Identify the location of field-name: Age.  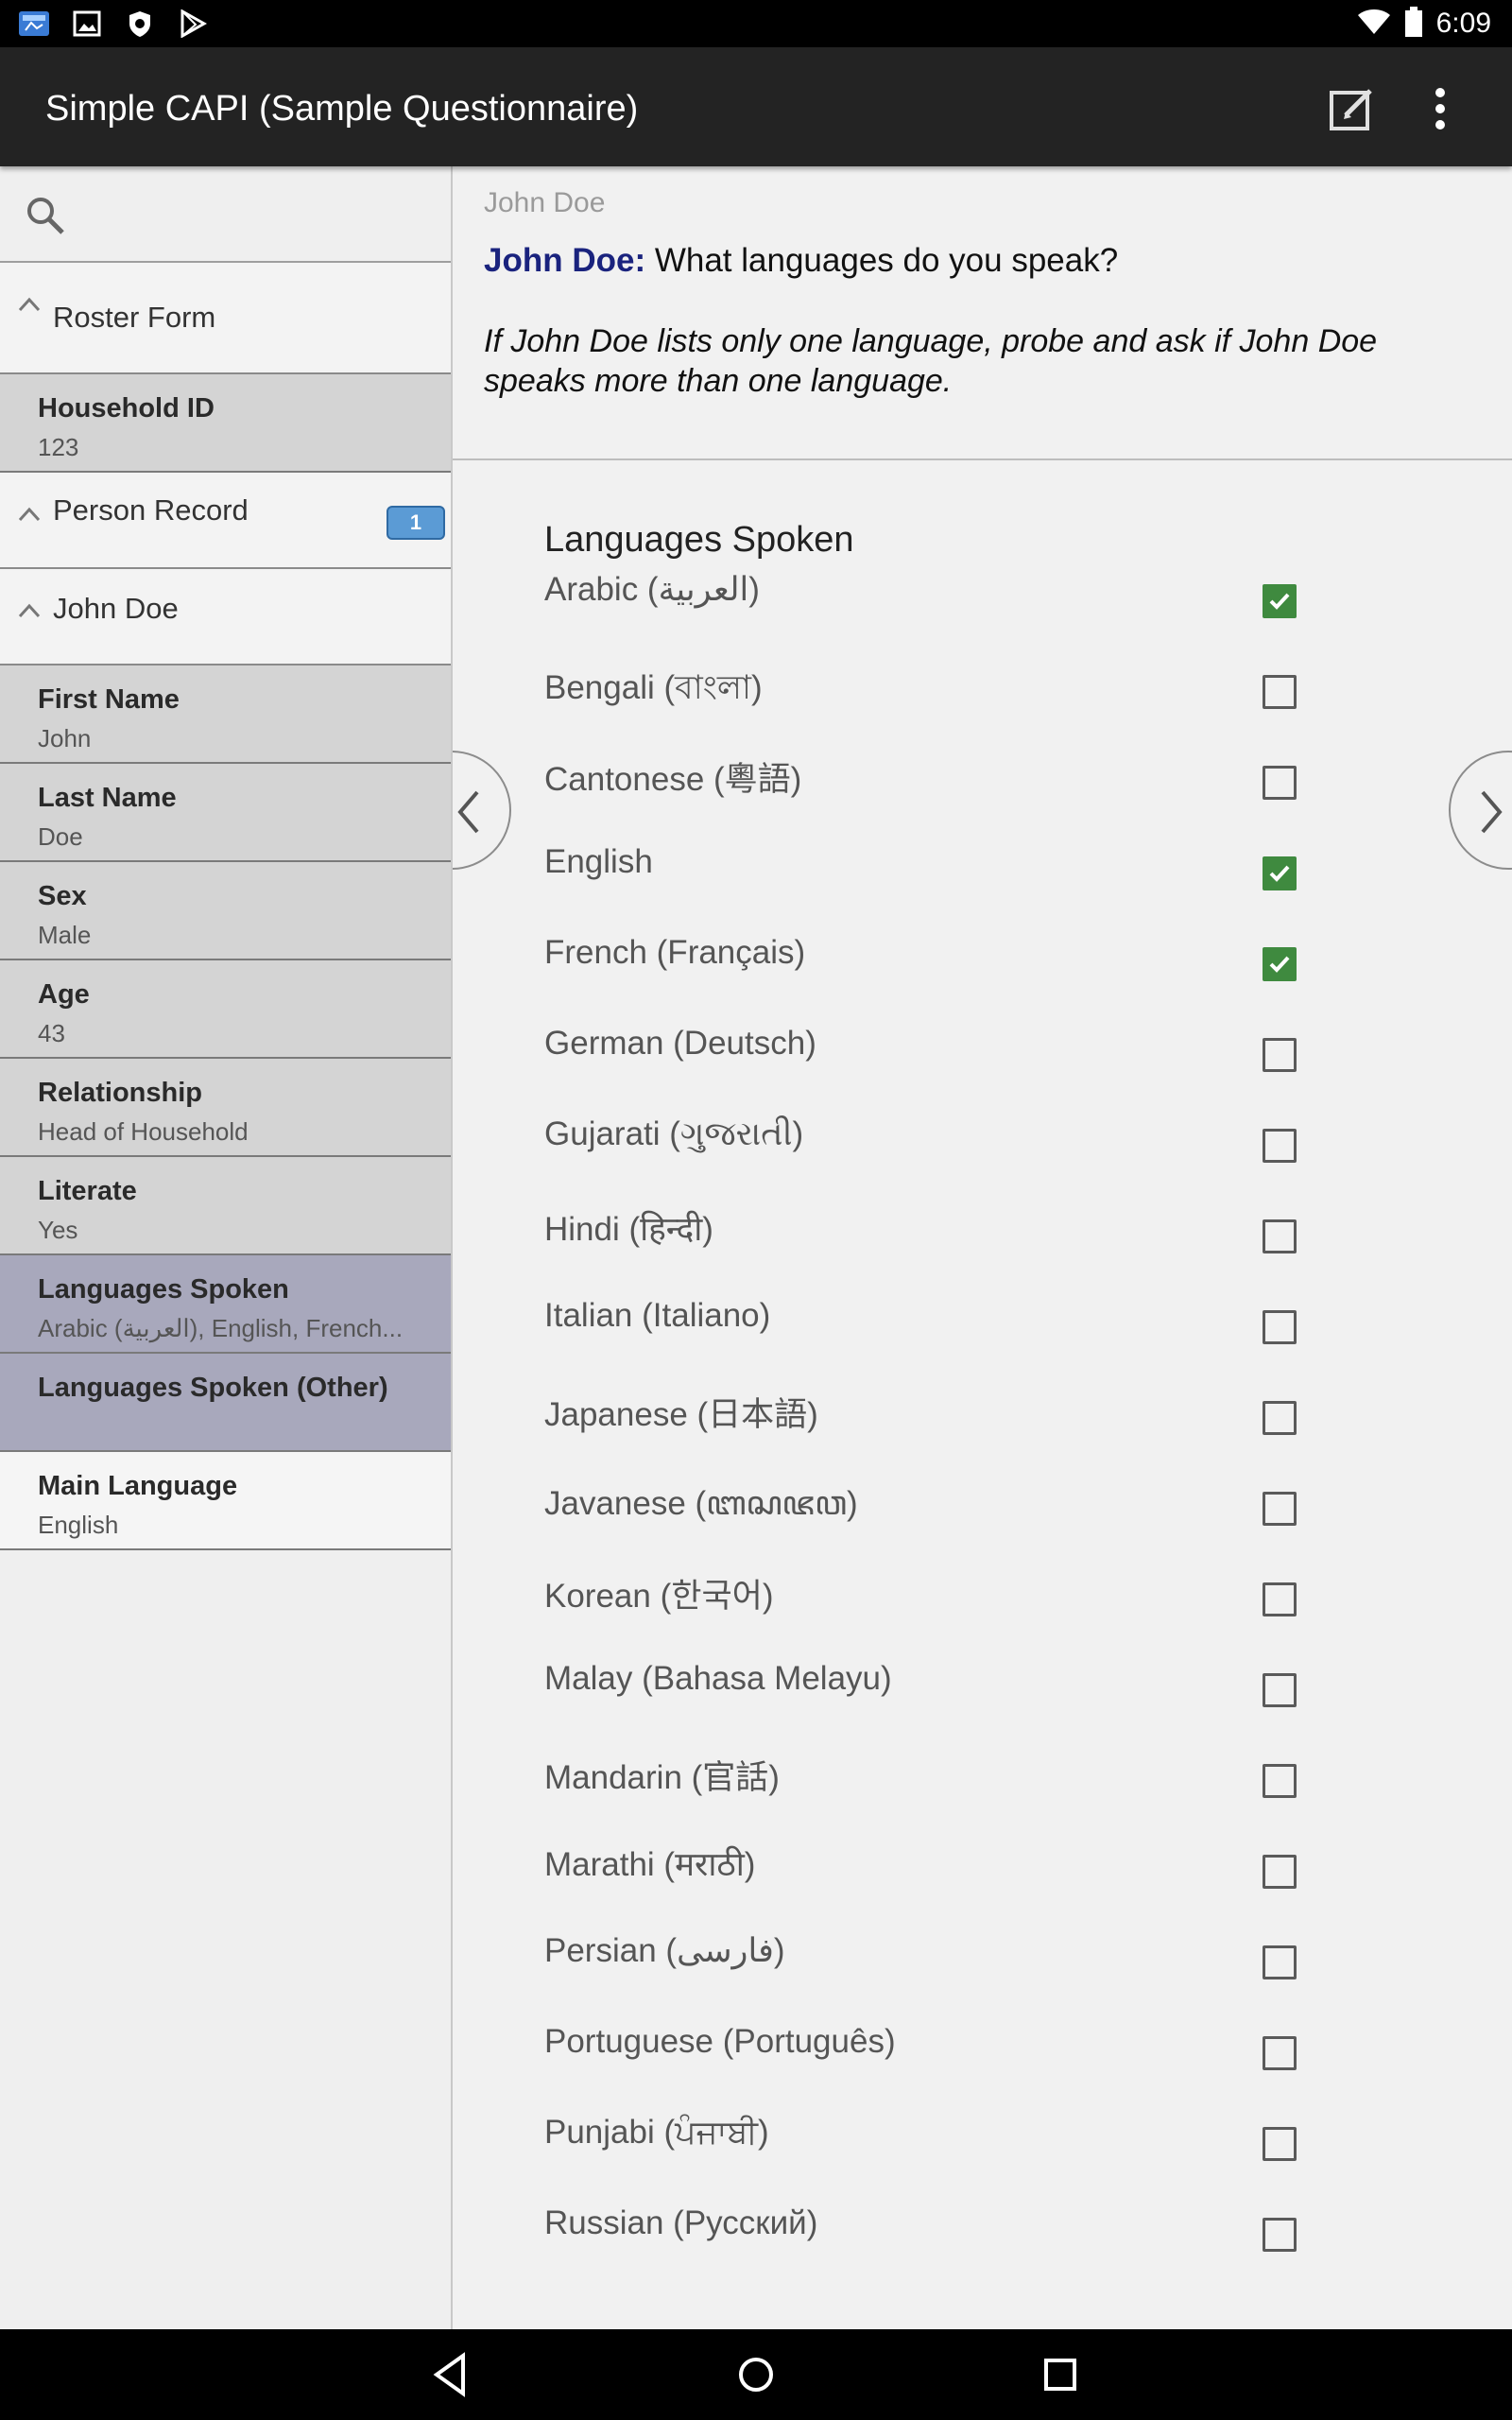
(64, 994).